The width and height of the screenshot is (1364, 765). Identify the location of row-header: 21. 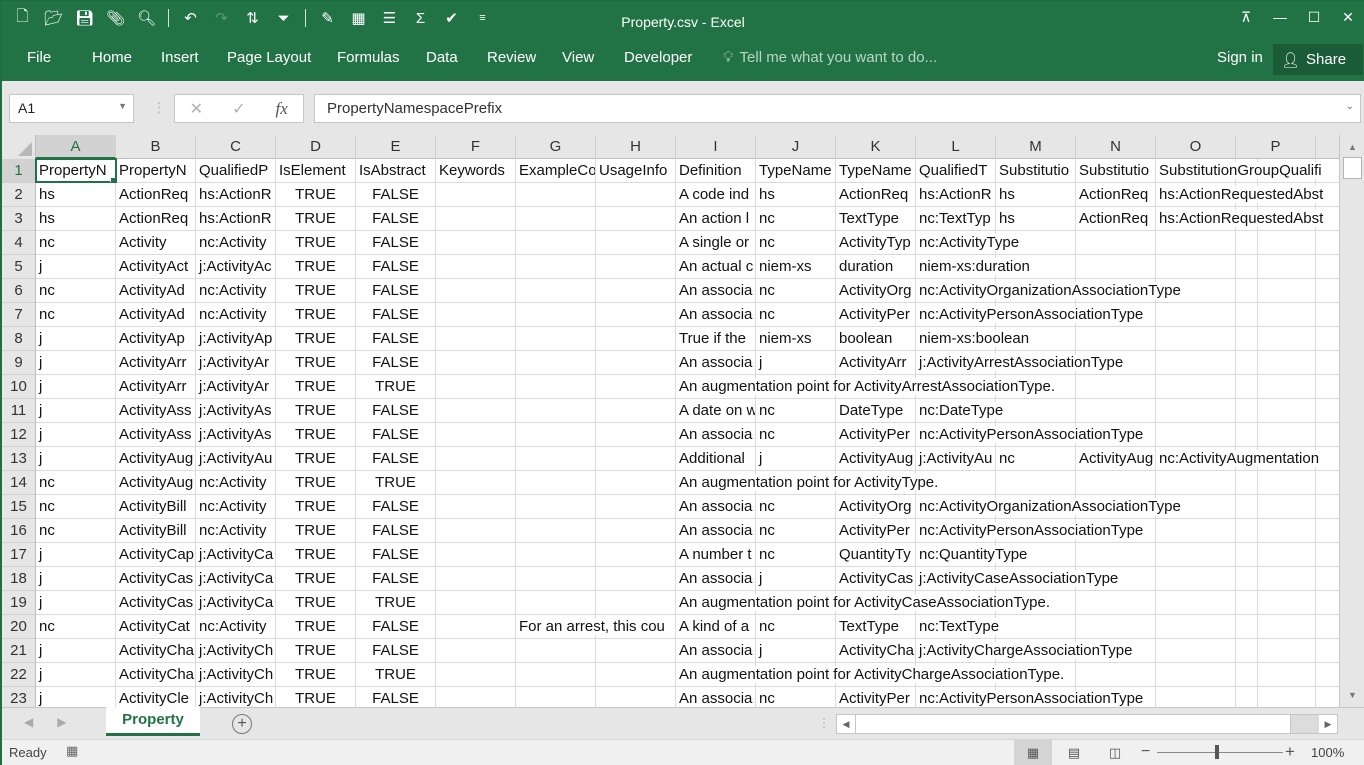
(18, 651).